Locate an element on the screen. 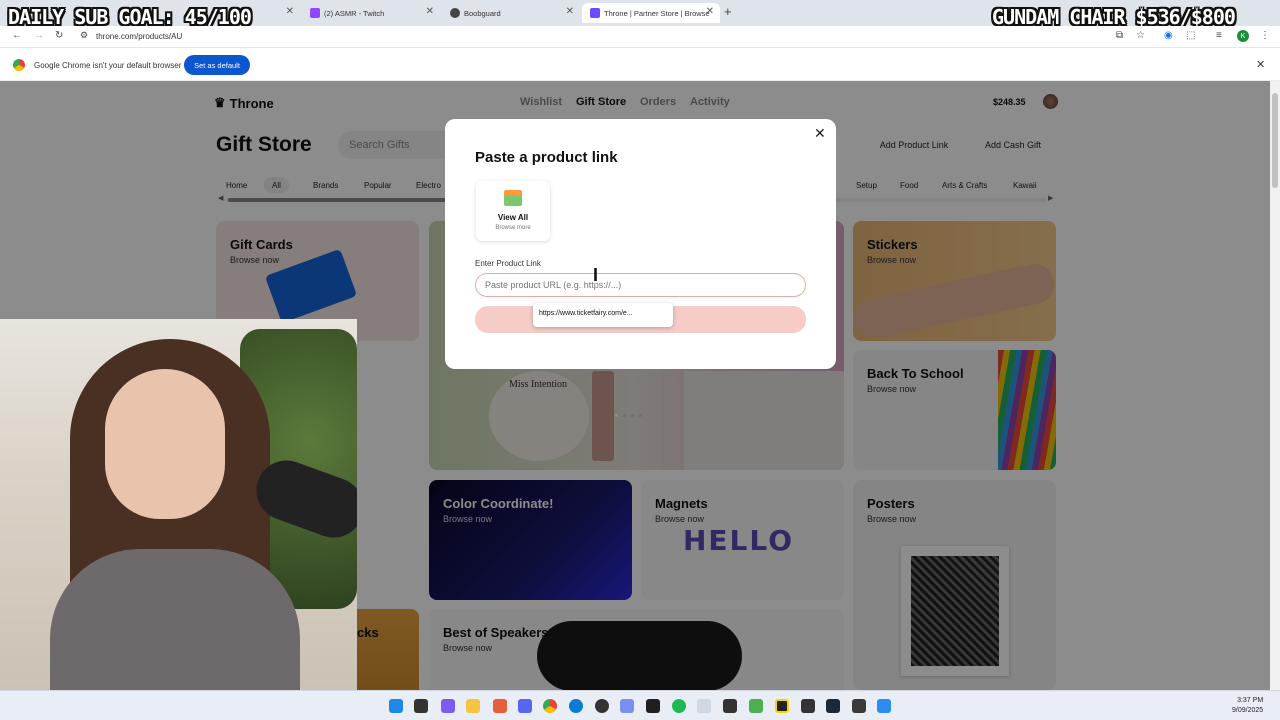 The width and height of the screenshot is (1280, 720). text-cursor-icon: I is located at coordinates (596, 275).